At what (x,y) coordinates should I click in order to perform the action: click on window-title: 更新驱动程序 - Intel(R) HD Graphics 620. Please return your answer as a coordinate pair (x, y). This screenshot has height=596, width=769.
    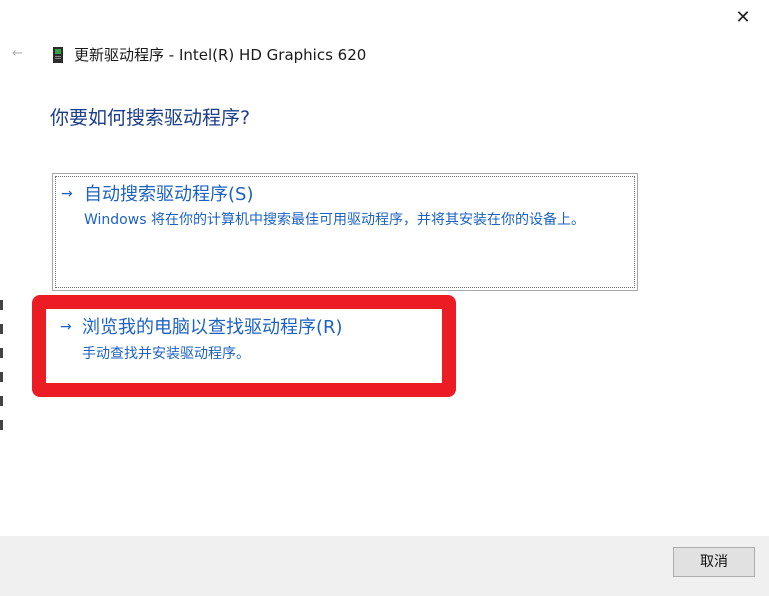
    Looking at the image, I should click on (220, 55).